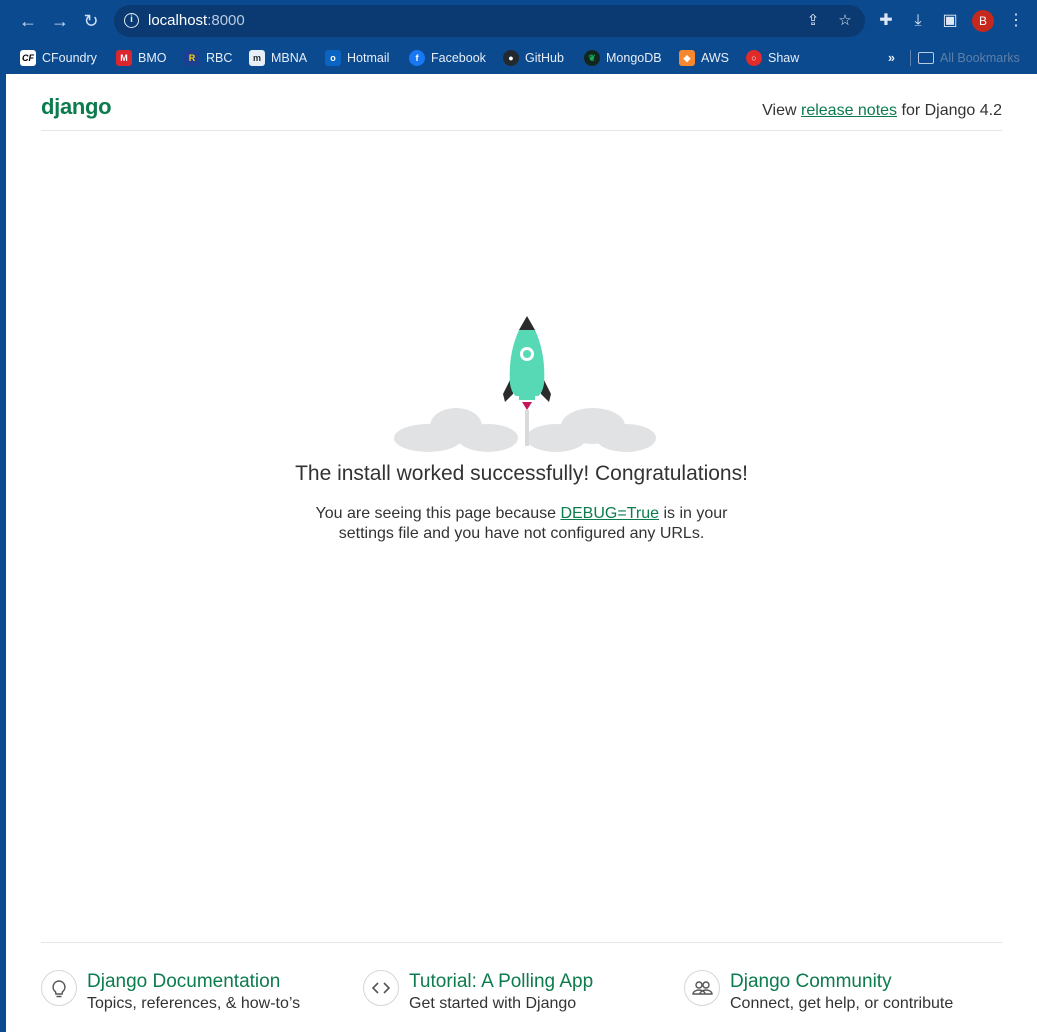 The image size is (1037, 1032). Describe the element at coordinates (527, 323) in the screenshot. I see `rocket-nose` at that location.